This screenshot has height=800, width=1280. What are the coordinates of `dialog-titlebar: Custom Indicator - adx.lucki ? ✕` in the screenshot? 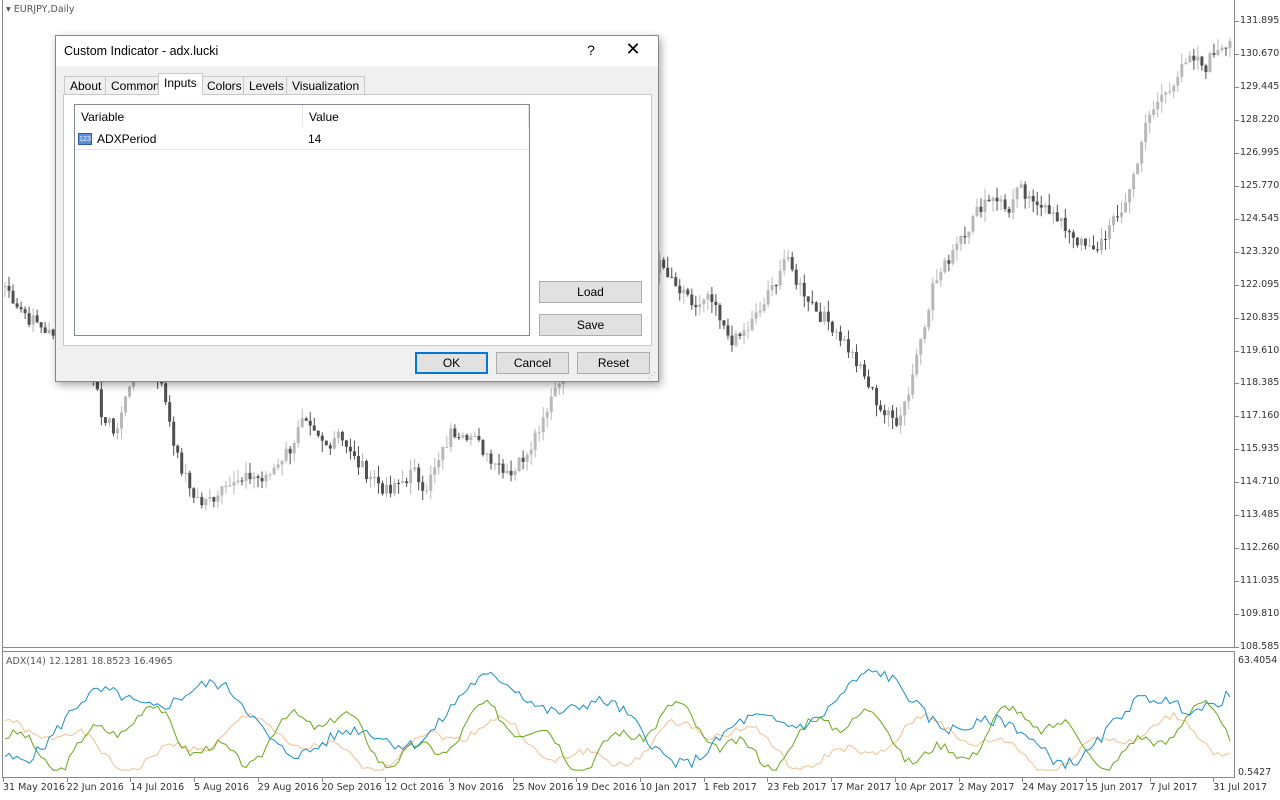 It's located at (357, 51).